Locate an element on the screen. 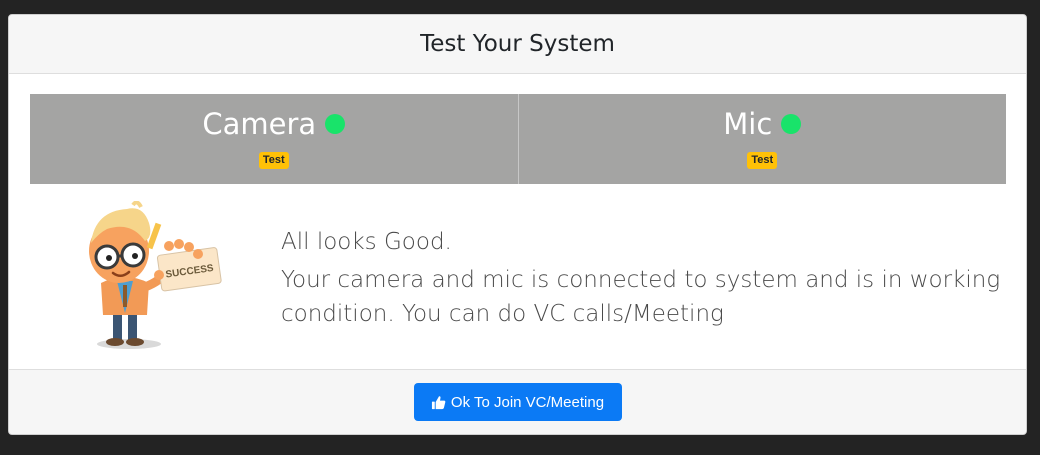  modal-title: Test Your System is located at coordinates (517, 44).